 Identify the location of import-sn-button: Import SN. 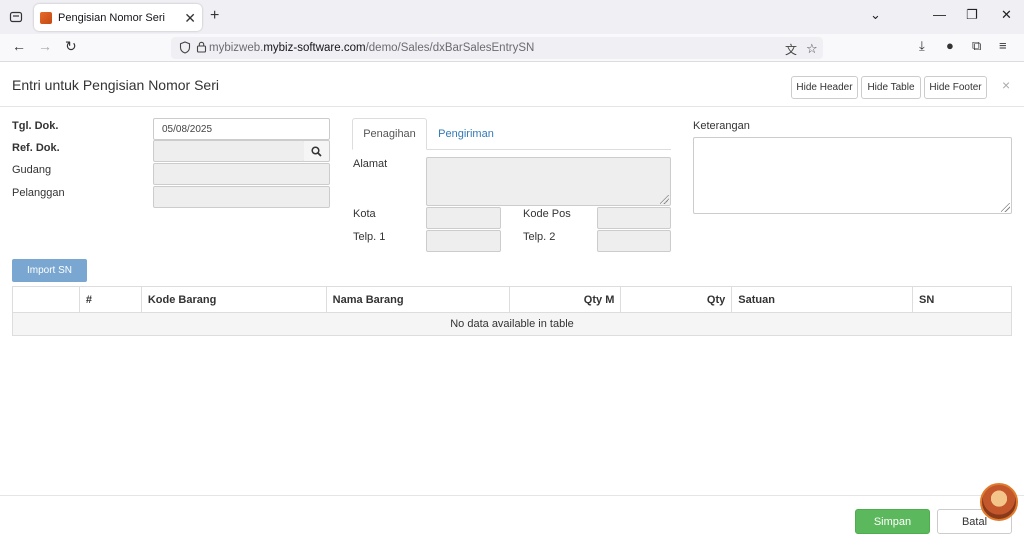
(49, 270).